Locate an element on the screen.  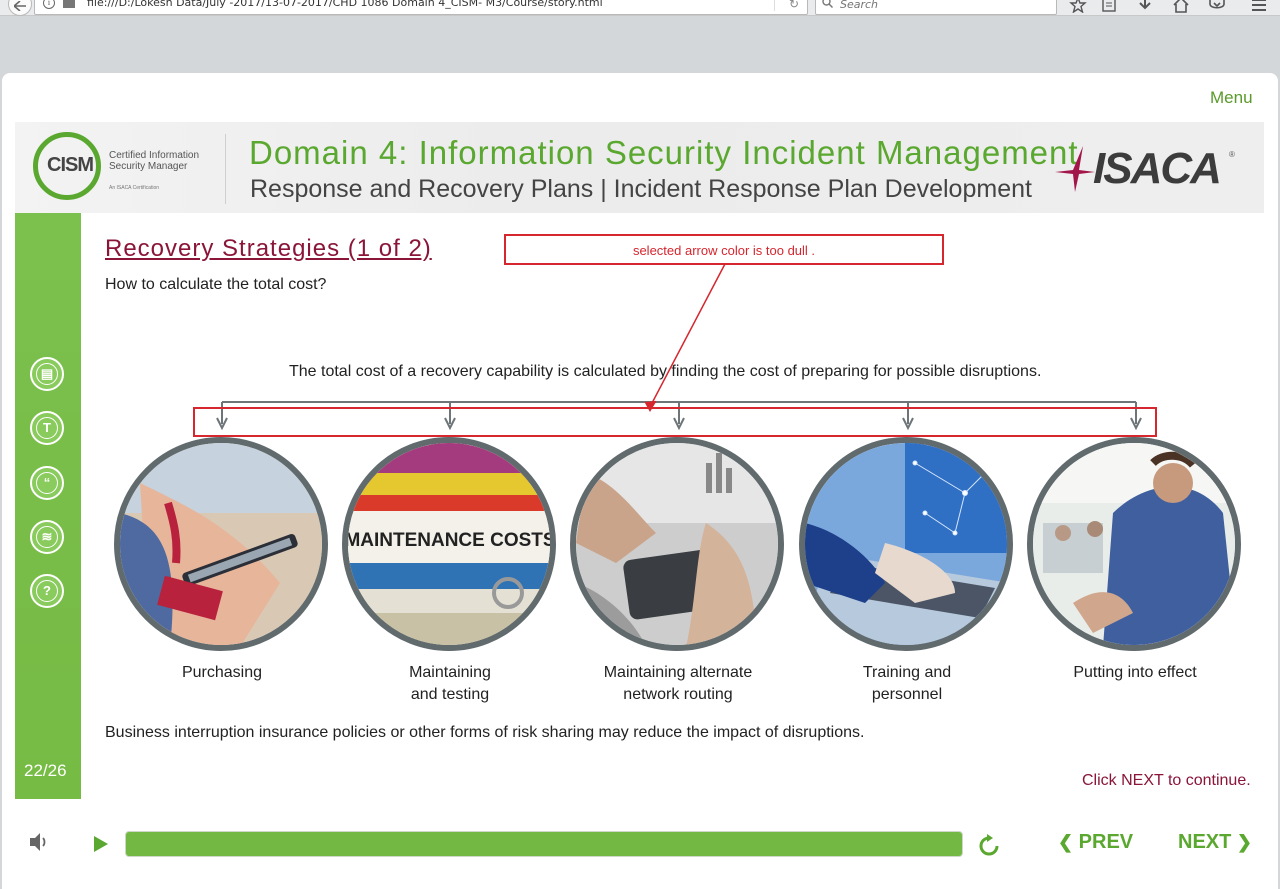
prev-label: PREV is located at coordinates (1106, 842).